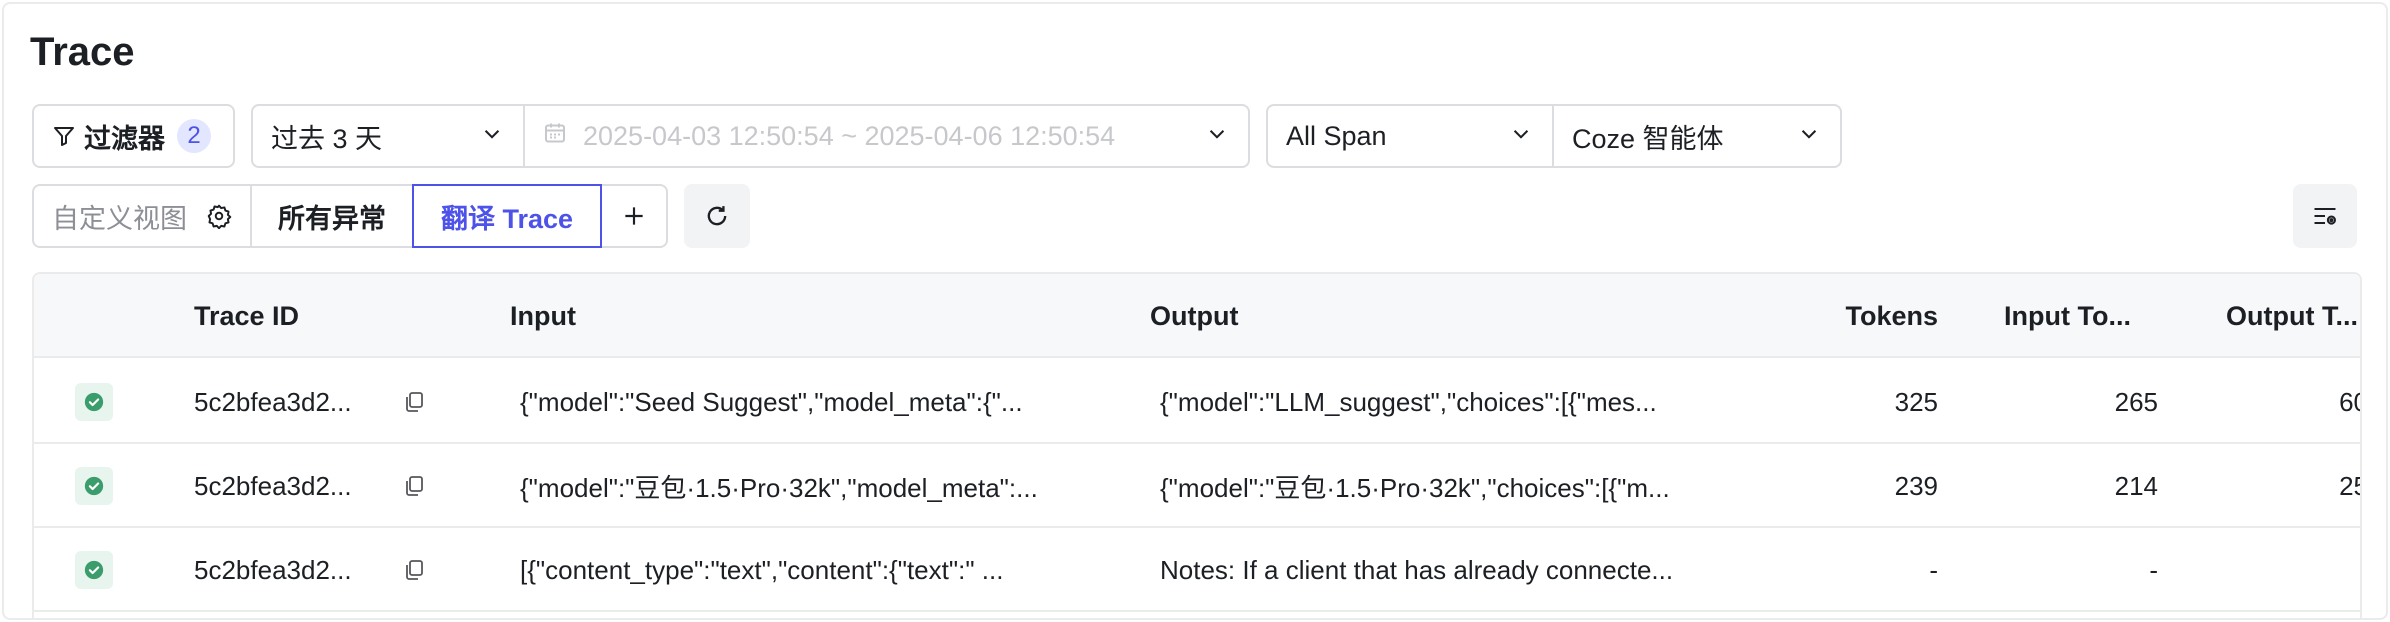 This screenshot has height=622, width=2390. Describe the element at coordinates (2349, 401) in the screenshot. I see `output-tokens-cell: 60` at that location.